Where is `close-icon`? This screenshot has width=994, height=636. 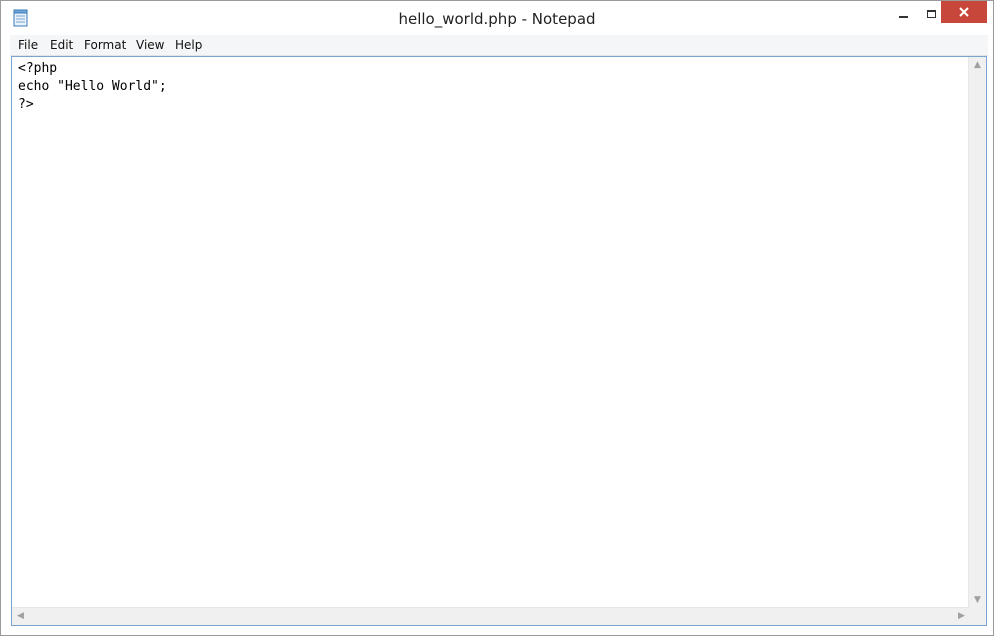
close-icon is located at coordinates (964, 12).